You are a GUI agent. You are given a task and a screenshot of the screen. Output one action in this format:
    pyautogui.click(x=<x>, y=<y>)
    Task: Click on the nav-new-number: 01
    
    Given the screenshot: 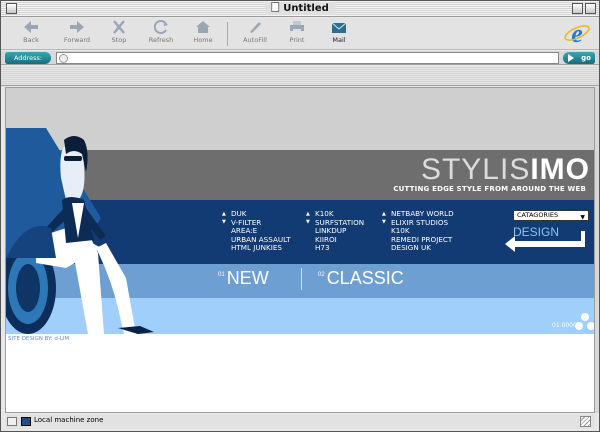 What is the action you would take?
    pyautogui.click(x=221, y=275)
    